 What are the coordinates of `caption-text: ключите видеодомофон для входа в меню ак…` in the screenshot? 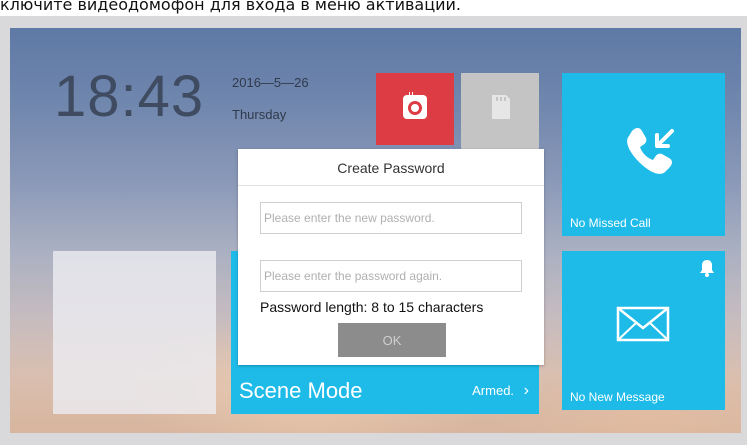 It's located at (230, 7).